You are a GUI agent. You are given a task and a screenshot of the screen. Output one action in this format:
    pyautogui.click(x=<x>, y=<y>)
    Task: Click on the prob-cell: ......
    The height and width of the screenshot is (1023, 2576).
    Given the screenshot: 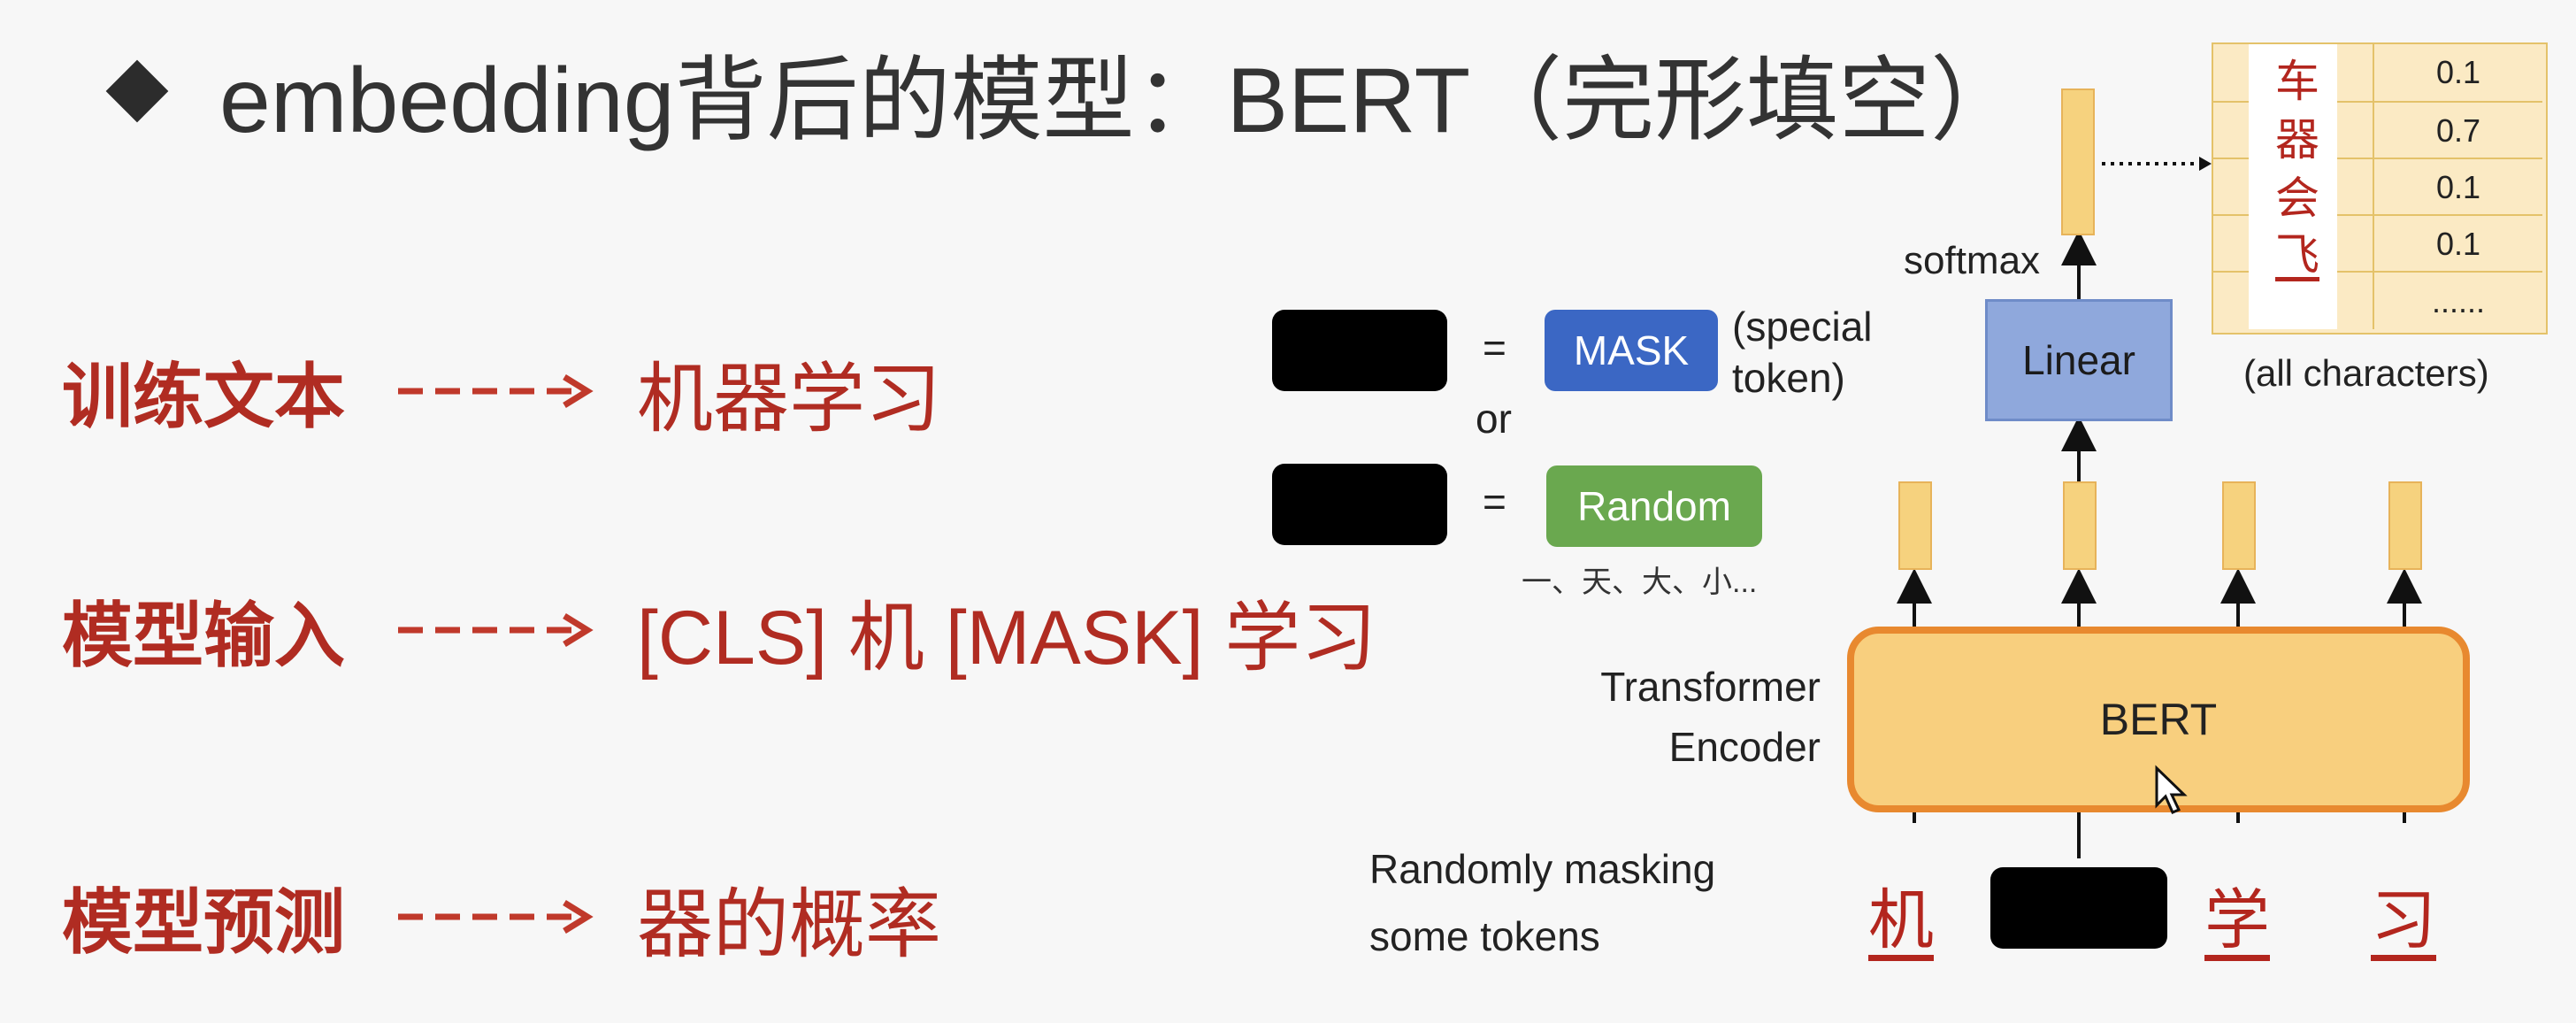 What is the action you would take?
    pyautogui.click(x=2458, y=301)
    